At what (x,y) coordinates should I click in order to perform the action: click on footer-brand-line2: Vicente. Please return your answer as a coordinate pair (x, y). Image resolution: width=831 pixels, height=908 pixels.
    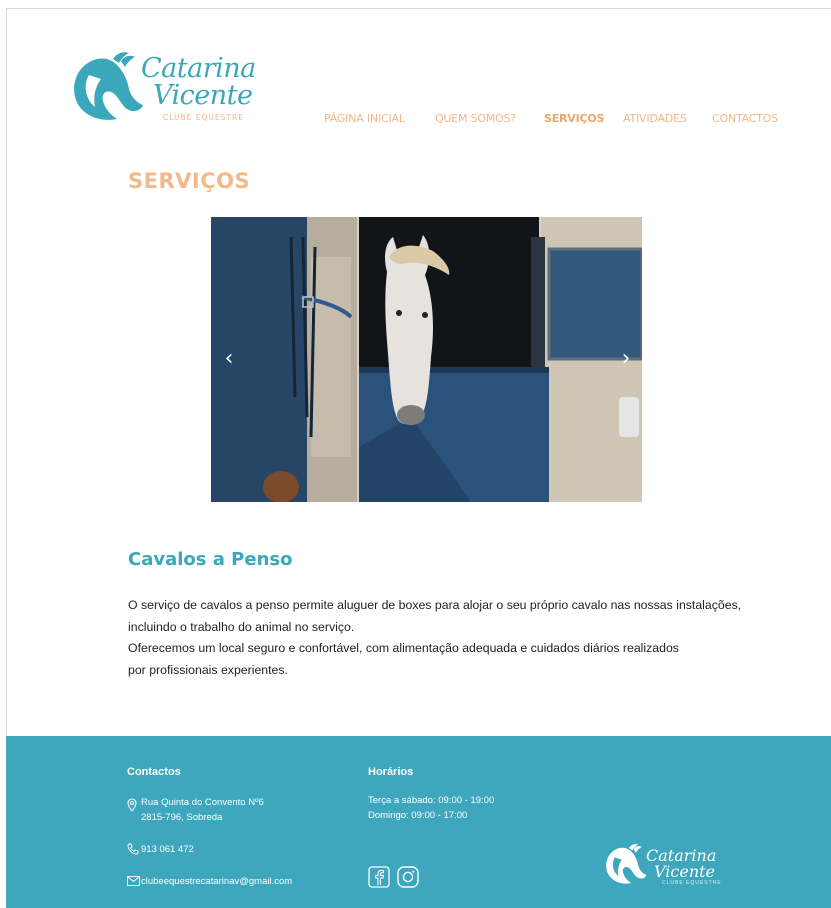
    Looking at the image, I should click on (685, 871).